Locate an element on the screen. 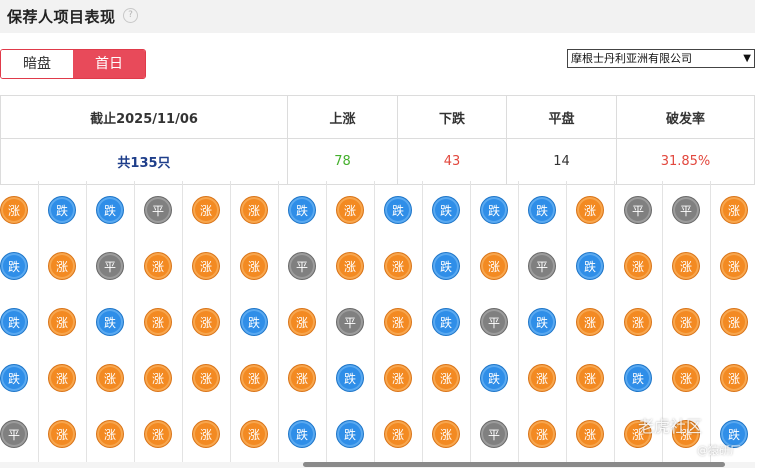 Image resolution: width=761 pixels, height=468 pixels. break-rate-value: 31.85% is located at coordinates (685, 161).